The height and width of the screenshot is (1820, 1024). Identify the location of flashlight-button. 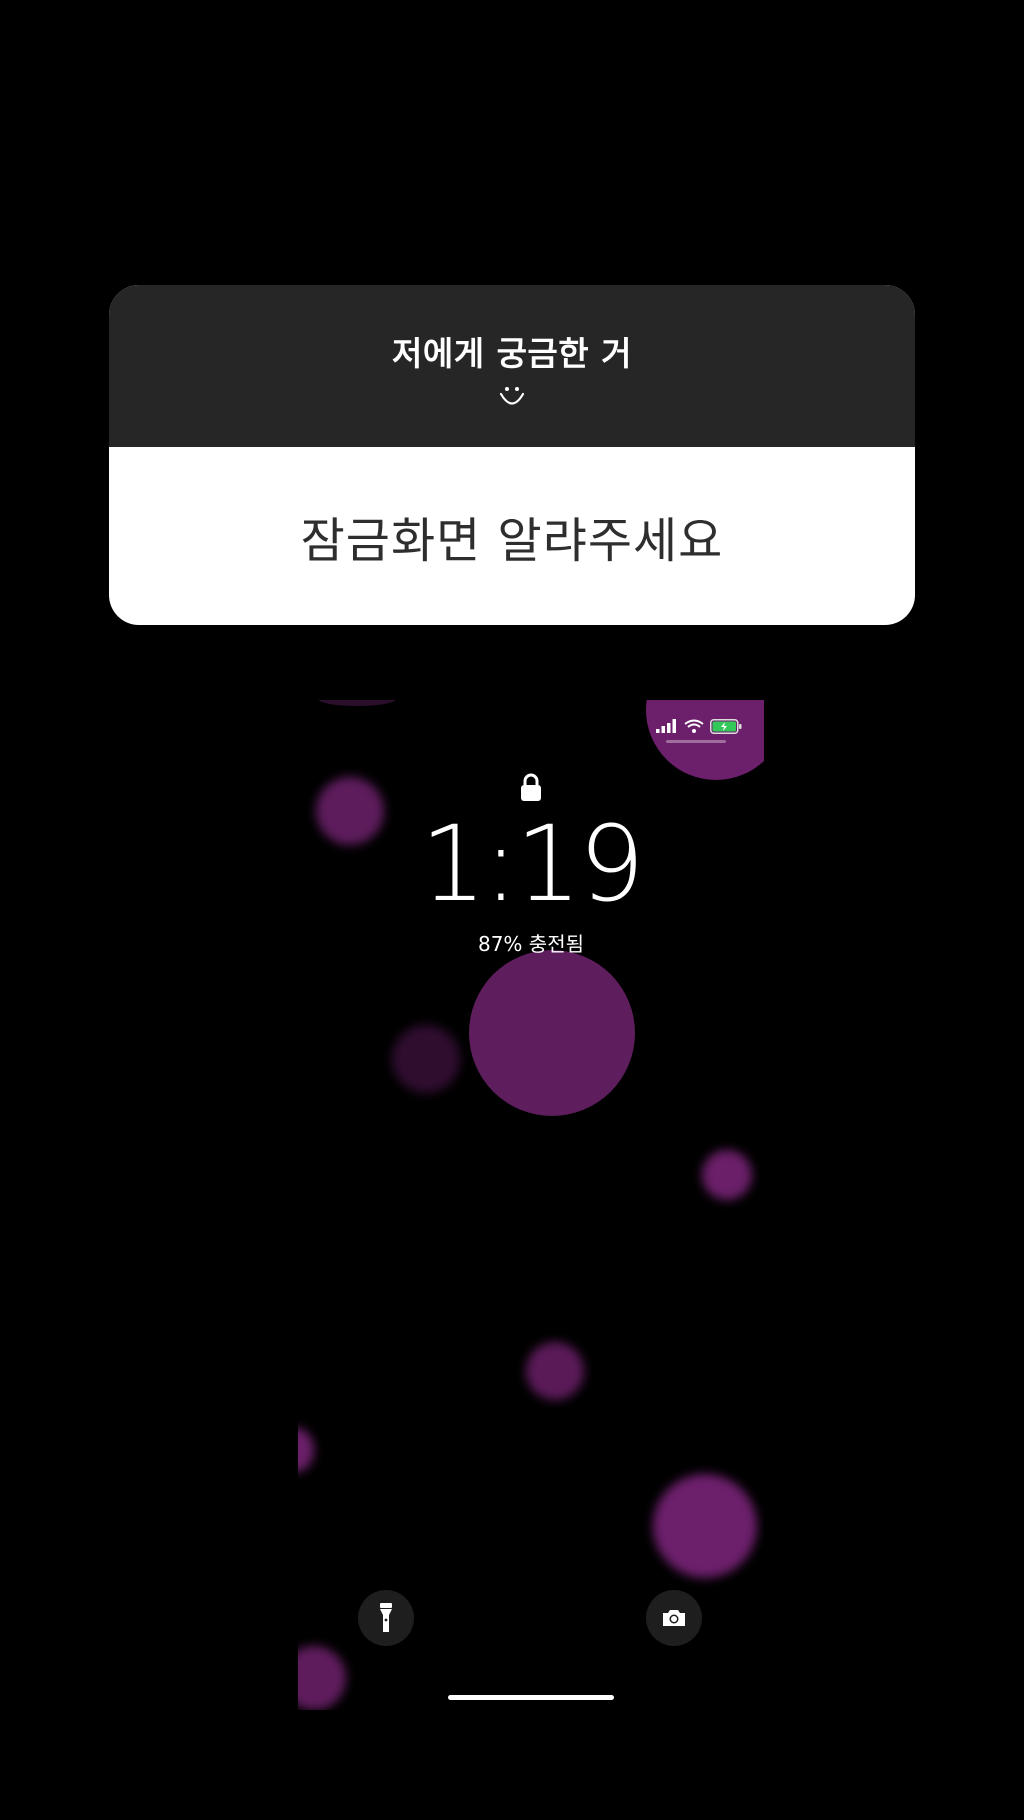
(386, 1618).